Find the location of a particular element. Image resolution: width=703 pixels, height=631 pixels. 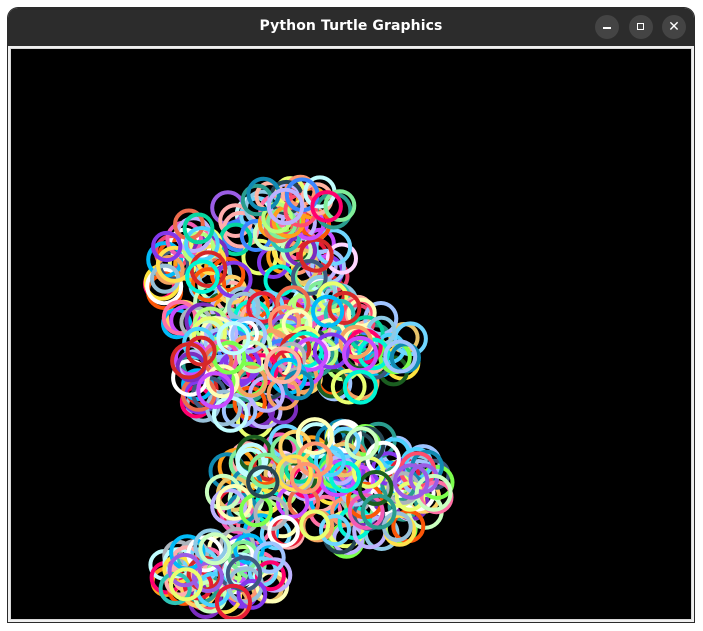

title-bar: Python Turtle Graphics ✕ is located at coordinates (351, 27).